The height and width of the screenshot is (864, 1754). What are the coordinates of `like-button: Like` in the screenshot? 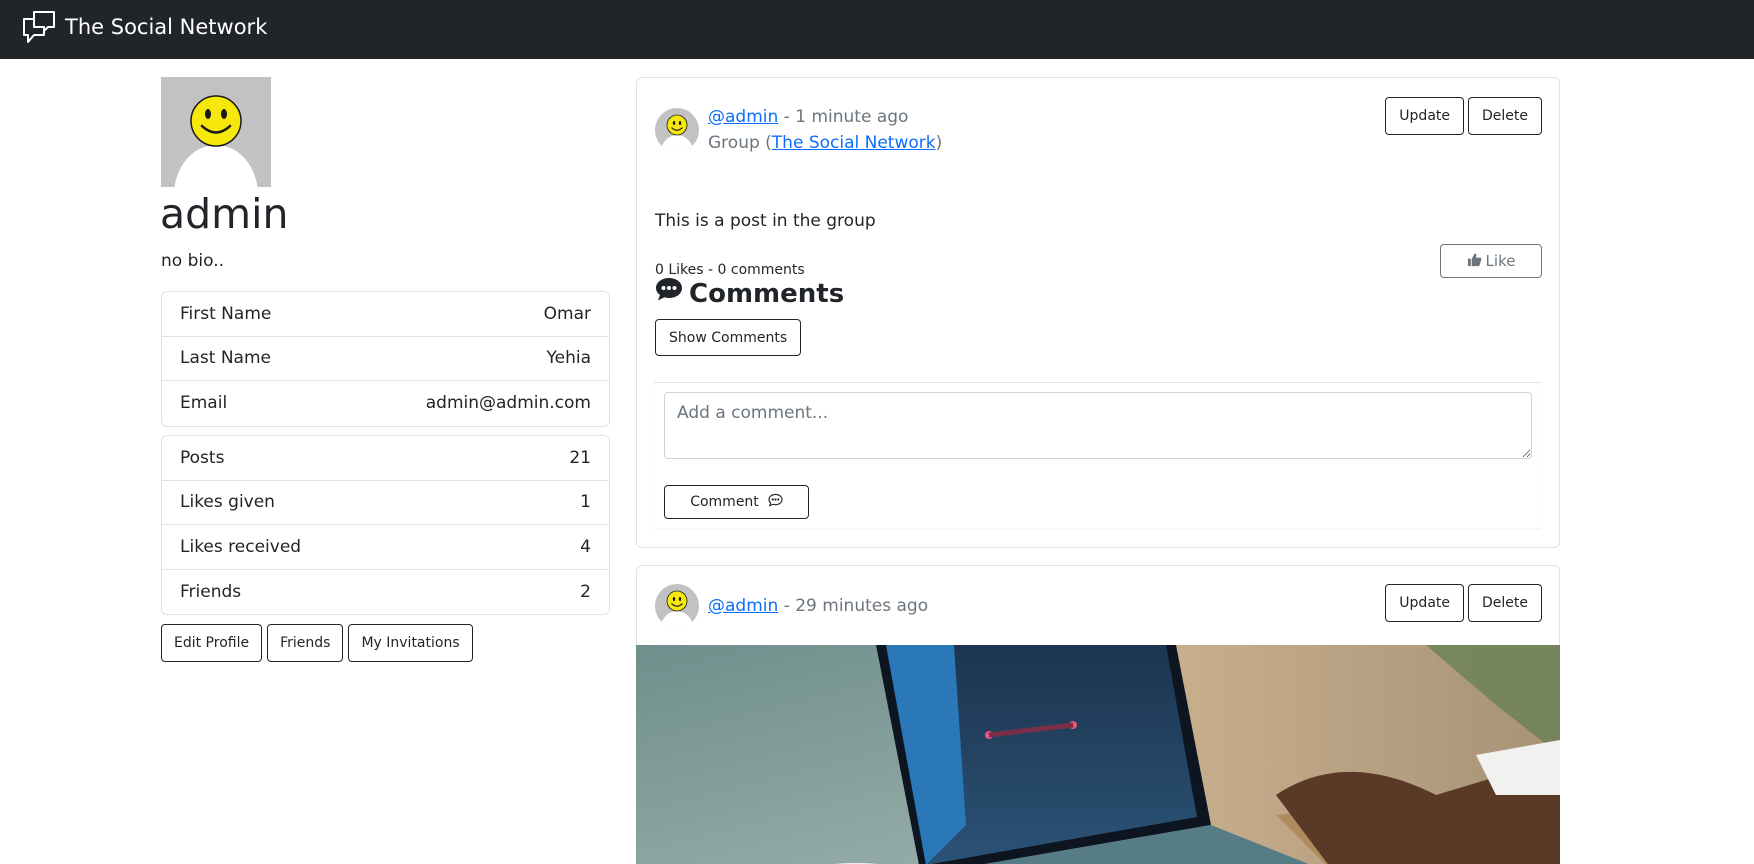 It's located at (1491, 261).